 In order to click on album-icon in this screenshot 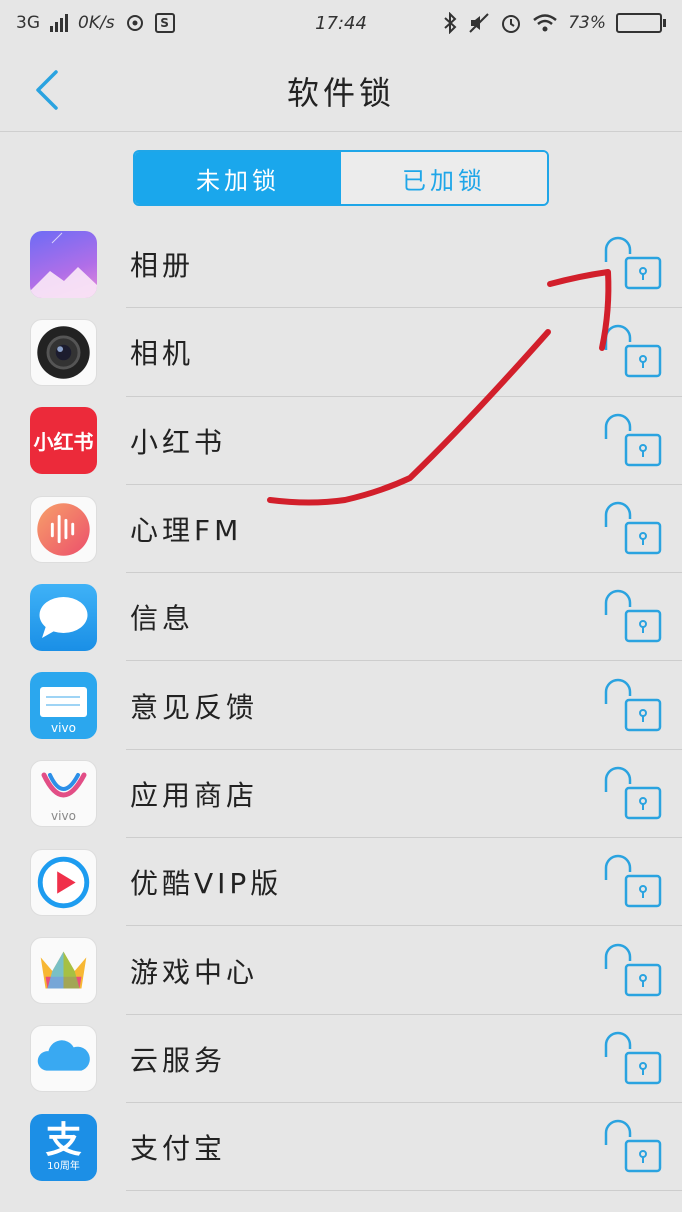, I will do `click(63, 264)`.